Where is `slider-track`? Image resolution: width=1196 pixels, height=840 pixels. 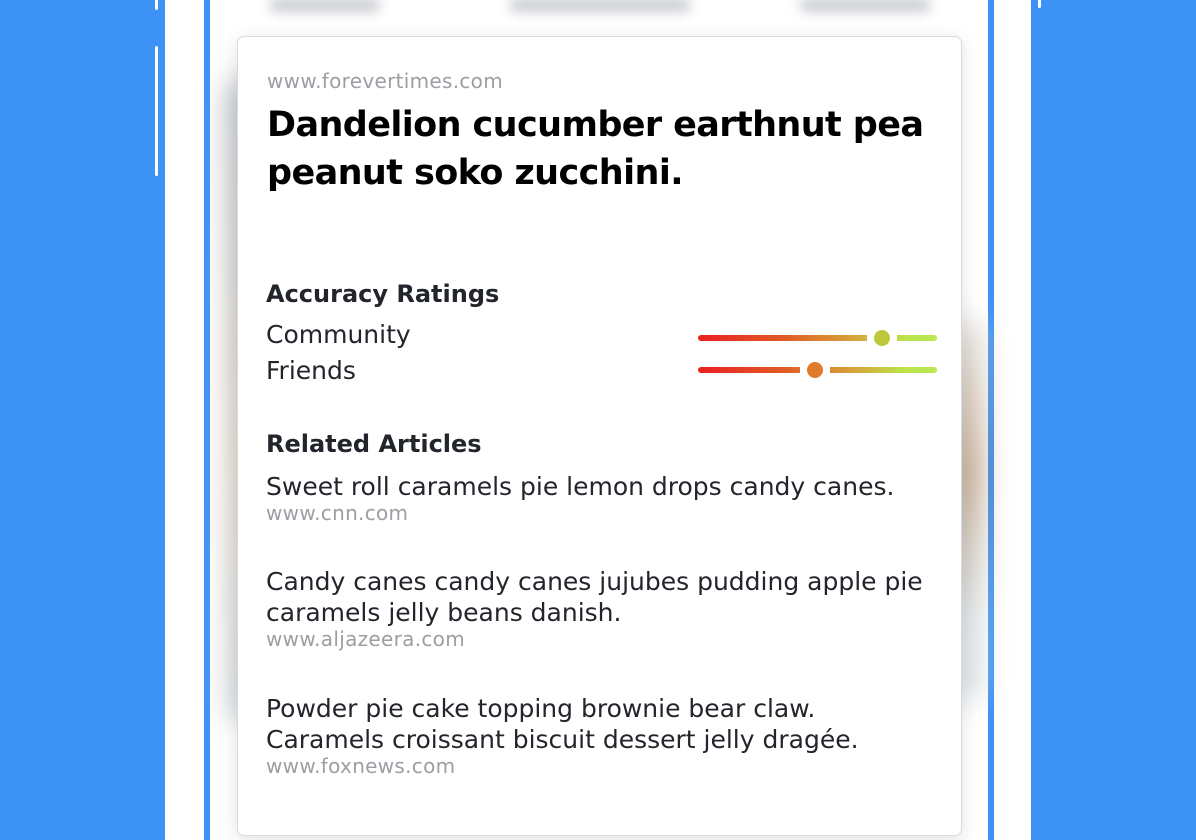
slider-track is located at coordinates (817, 338).